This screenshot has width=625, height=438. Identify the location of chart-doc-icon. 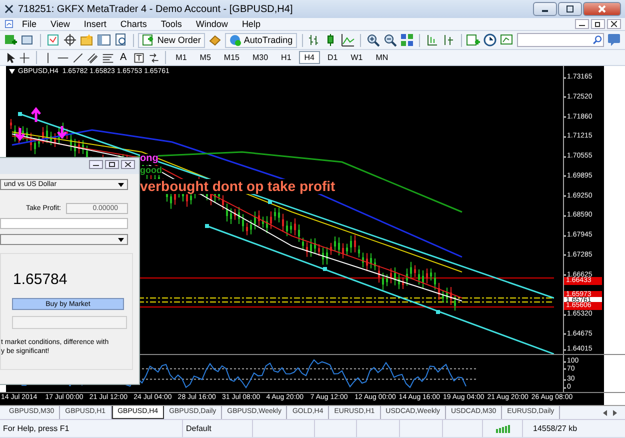
(9, 24).